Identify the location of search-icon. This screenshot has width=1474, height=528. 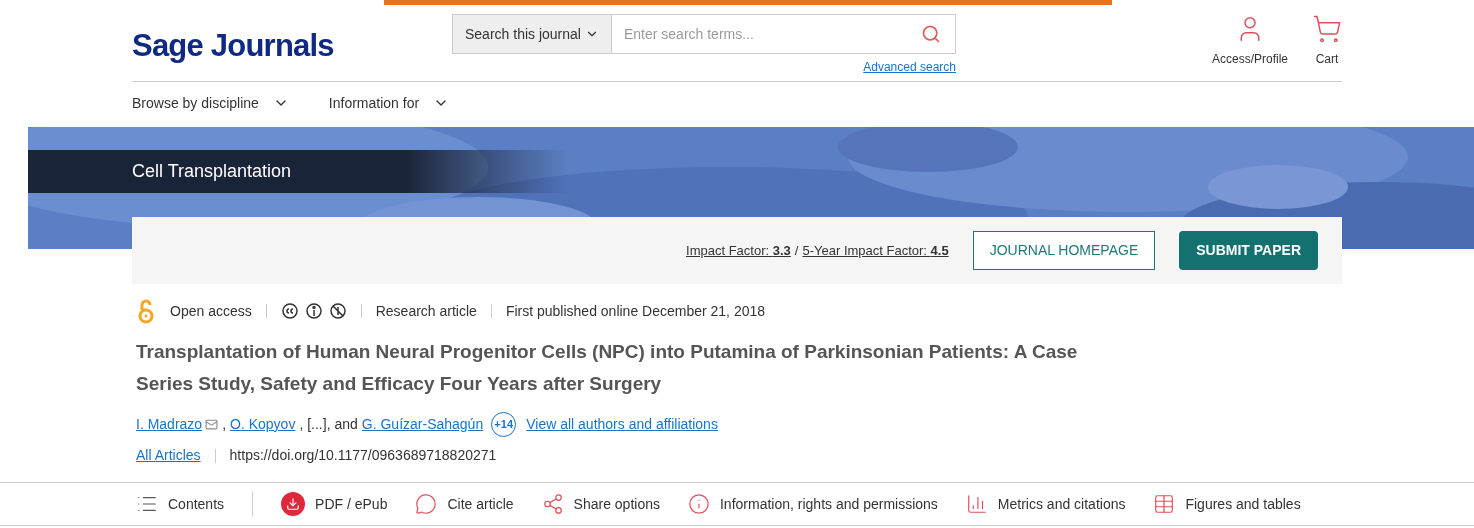
(931, 34).